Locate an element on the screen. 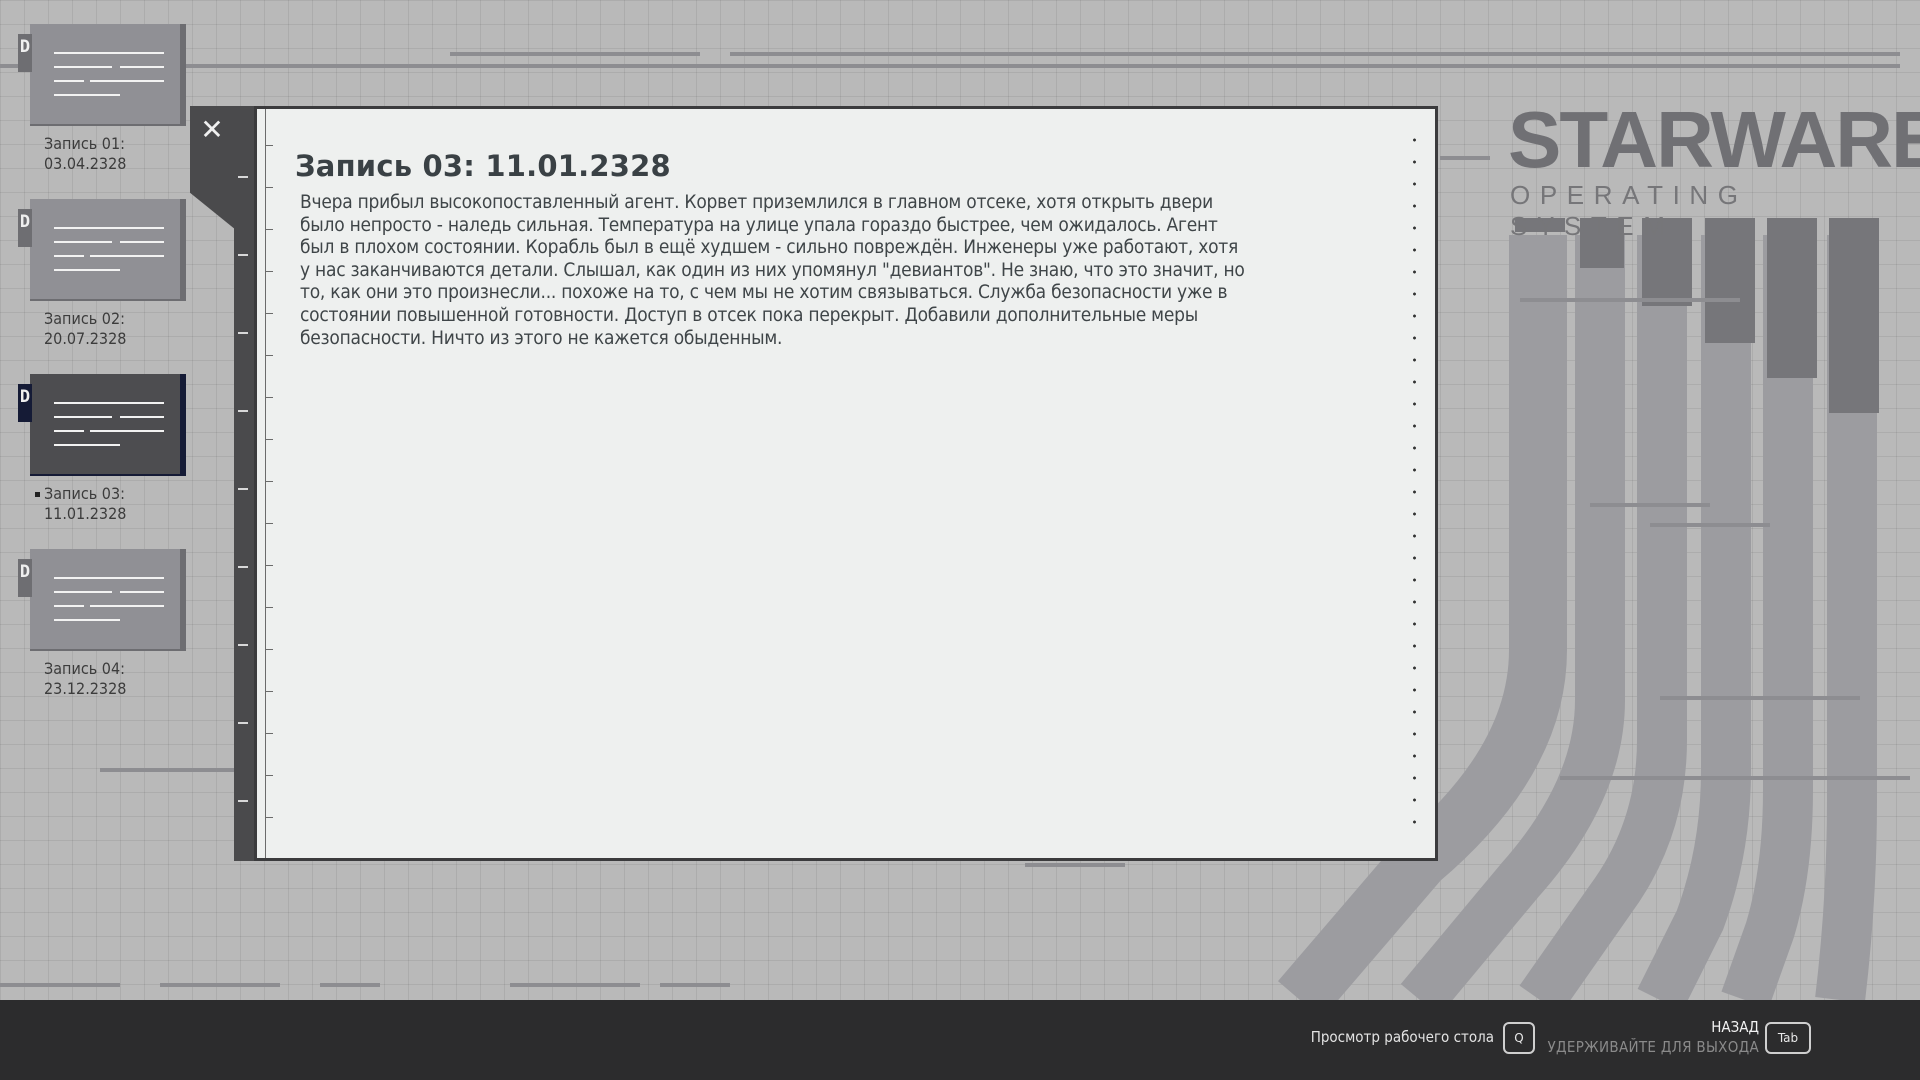 This screenshot has height=1080, width=1920. document-scroll-dots is located at coordinates (1414, 485).